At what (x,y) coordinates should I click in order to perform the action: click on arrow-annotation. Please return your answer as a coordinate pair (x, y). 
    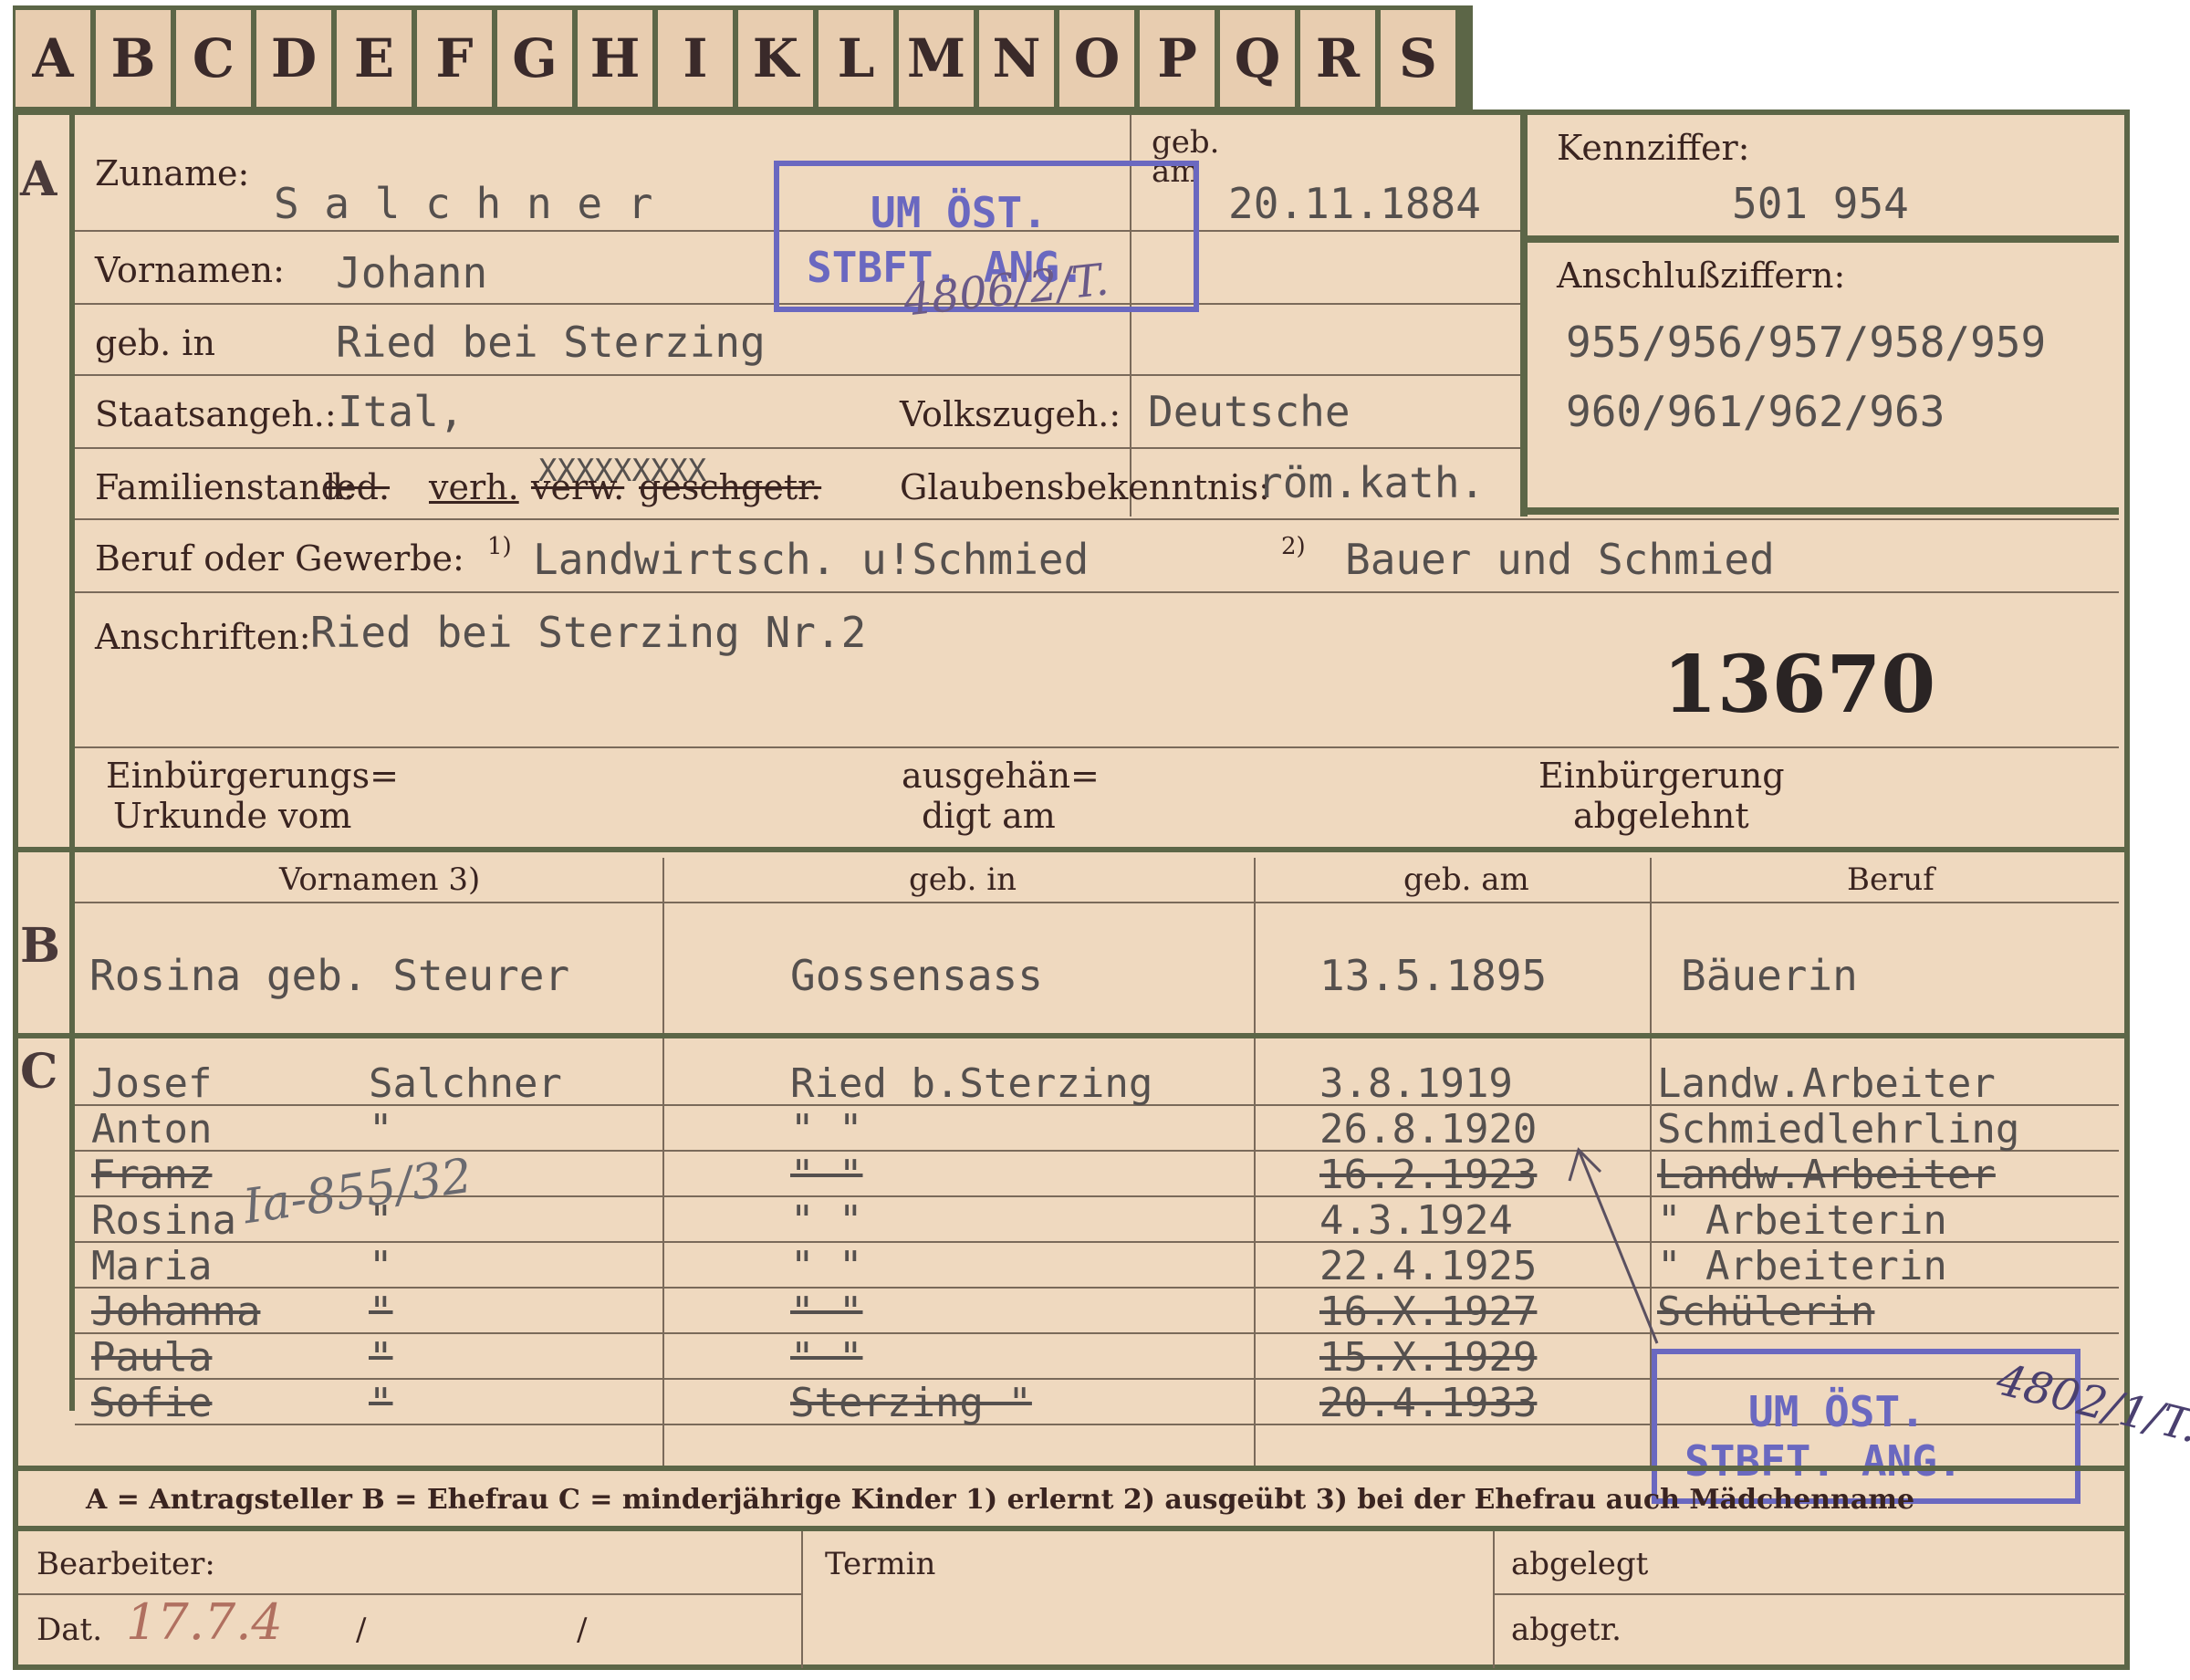
    Looking at the image, I should click on (1613, 1246).